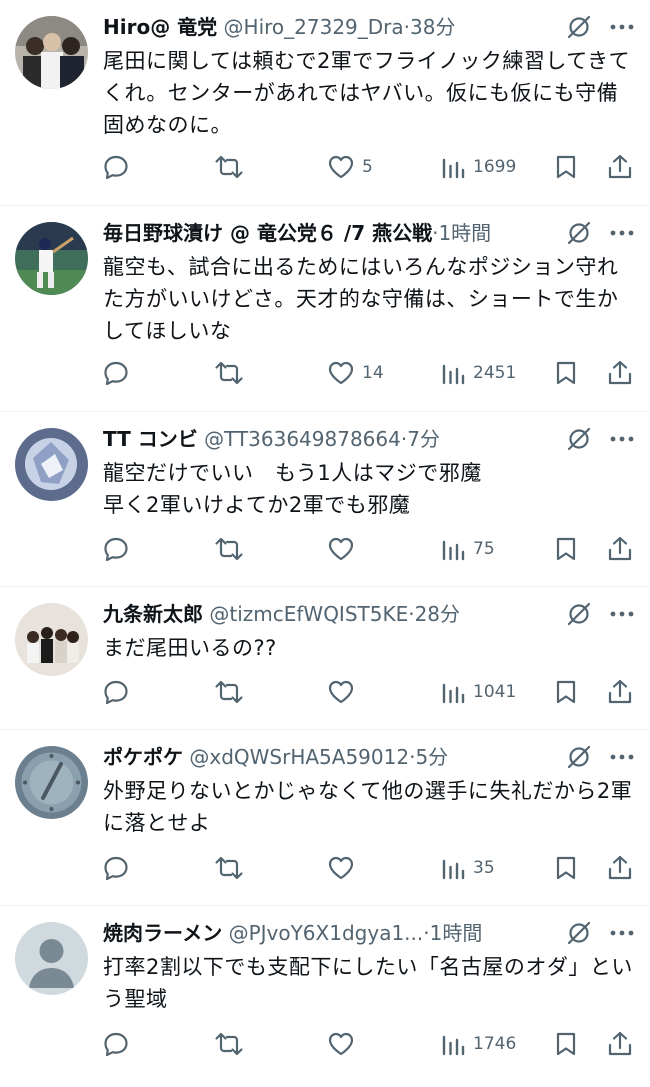 Image resolution: width=650 pixels, height=1087 pixels. What do you see at coordinates (314, 27) in the screenshot?
I see `user-handle: @Hiro_27329_Dra` at bounding box center [314, 27].